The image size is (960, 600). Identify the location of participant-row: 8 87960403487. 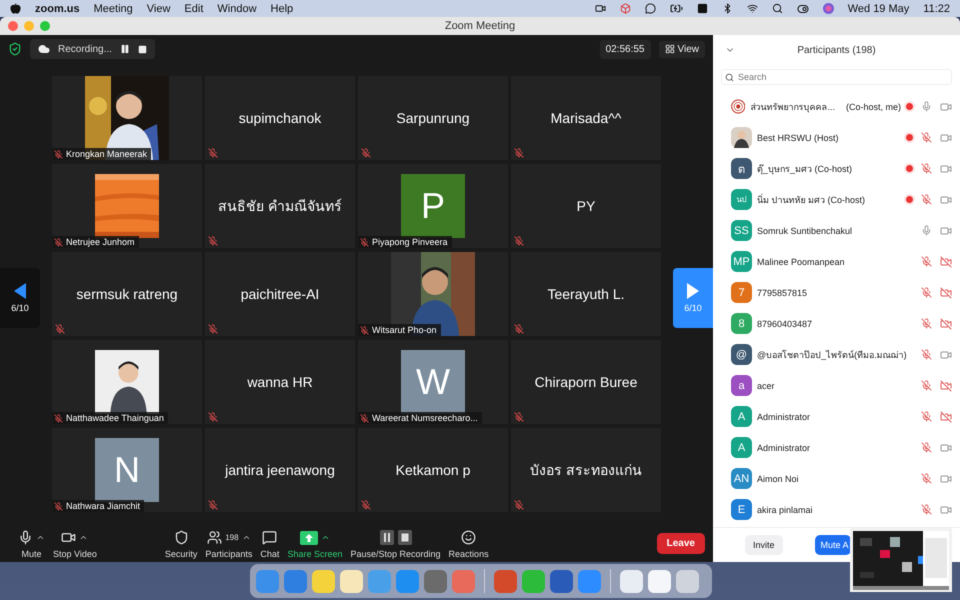
(836, 323).